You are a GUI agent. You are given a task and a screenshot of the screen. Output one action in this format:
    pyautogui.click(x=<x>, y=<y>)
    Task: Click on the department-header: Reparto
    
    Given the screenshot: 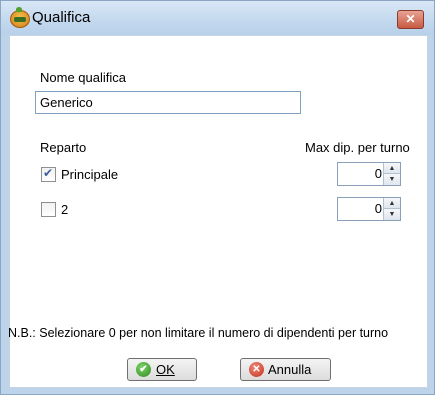 What is the action you would take?
    pyautogui.click(x=63, y=147)
    